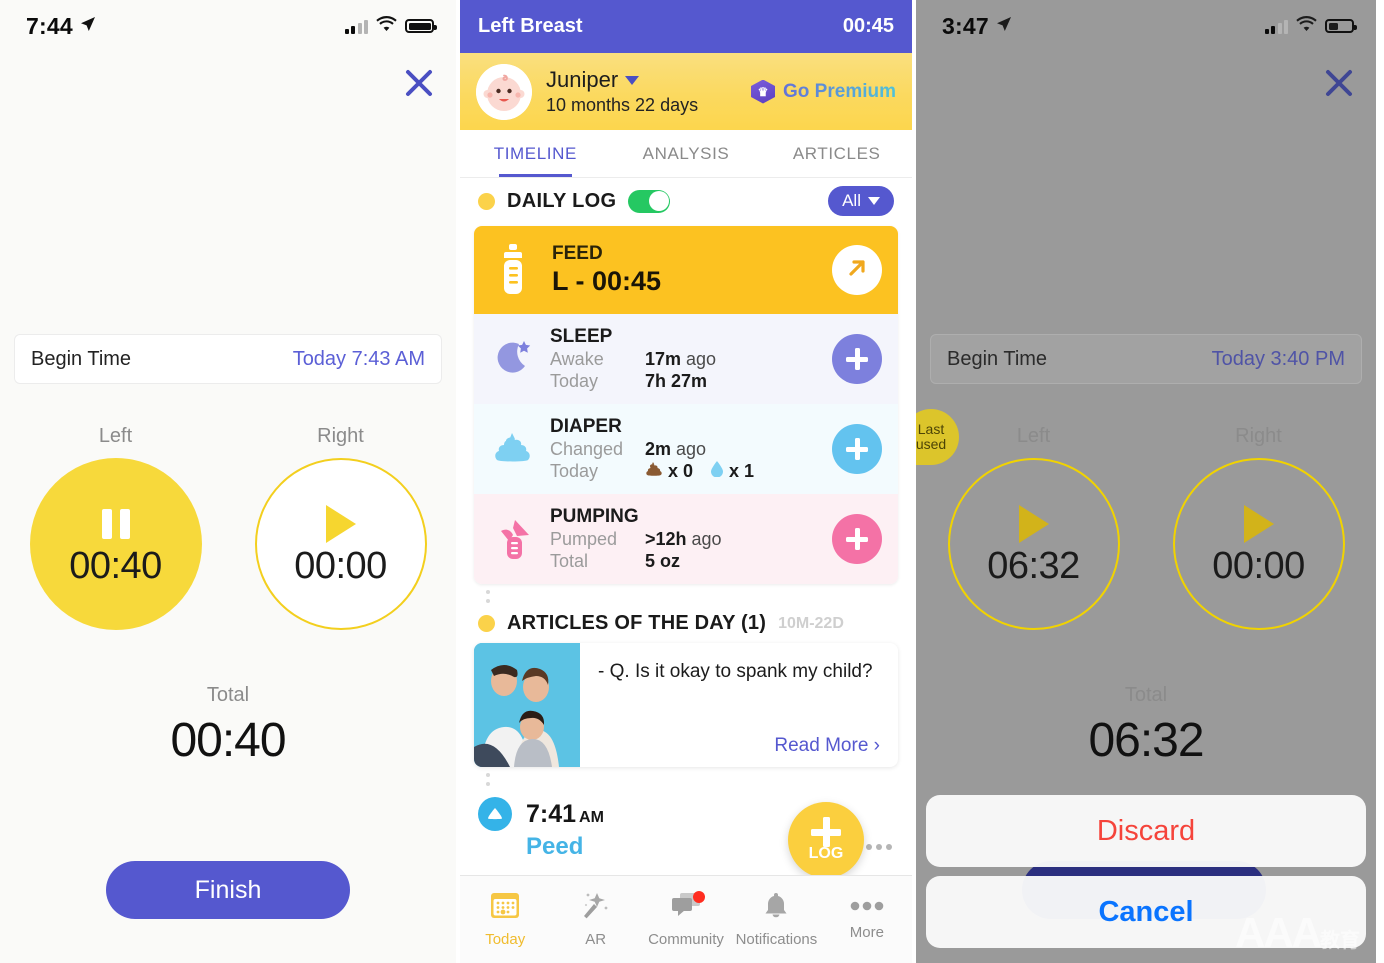  What do you see at coordinates (641, 80) in the screenshot?
I see `baby-name-row: Juniper` at bounding box center [641, 80].